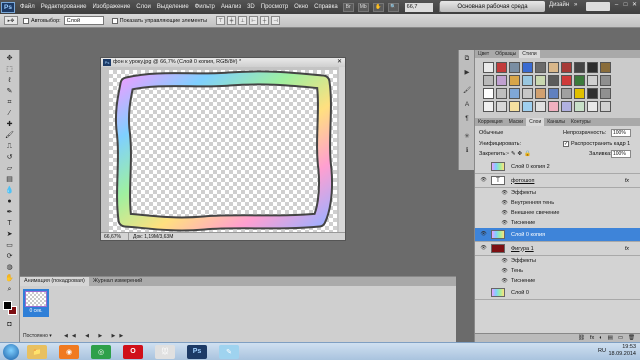 The width and height of the screenshot is (640, 360). I want to click on history-brush-tool-icon: ↺, so click(9, 158).